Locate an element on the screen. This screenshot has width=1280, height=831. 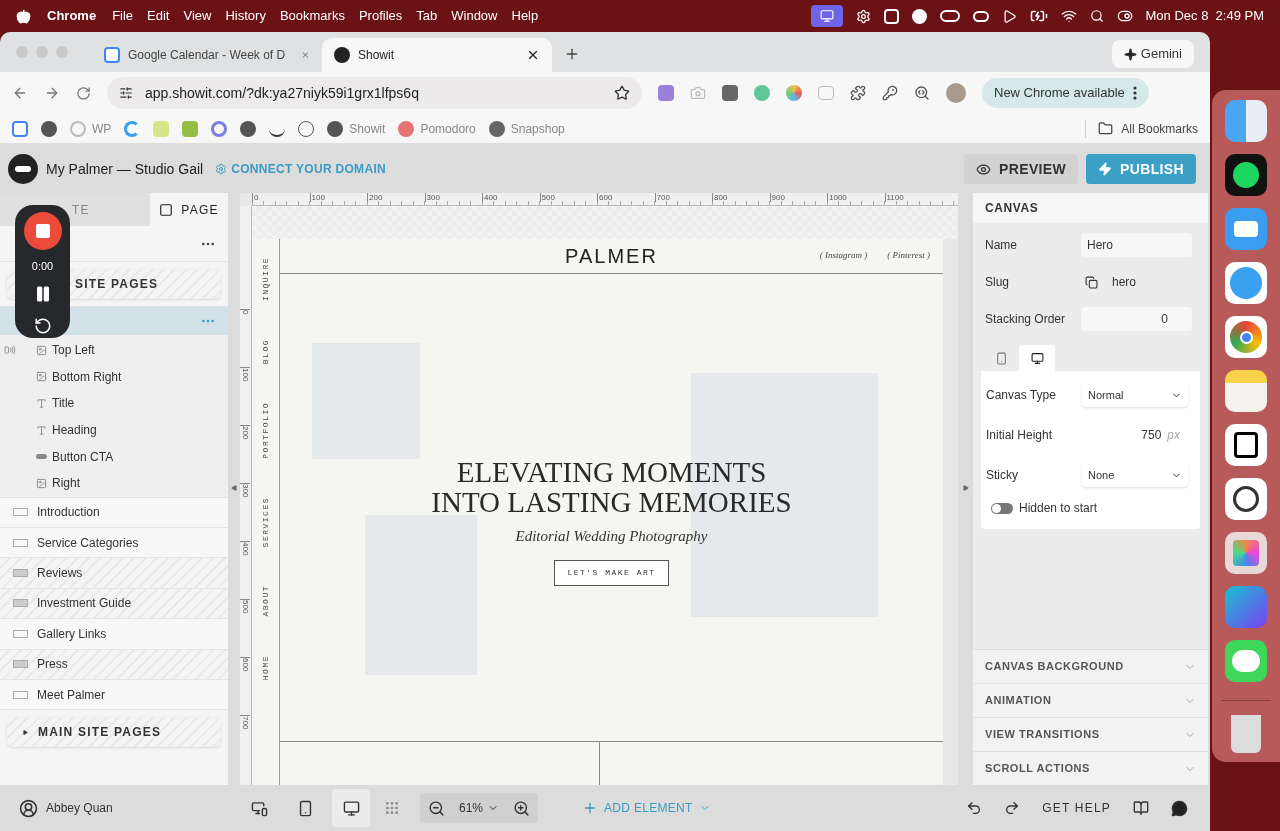
layer-row: Top Left is located at coordinates (114, 350).